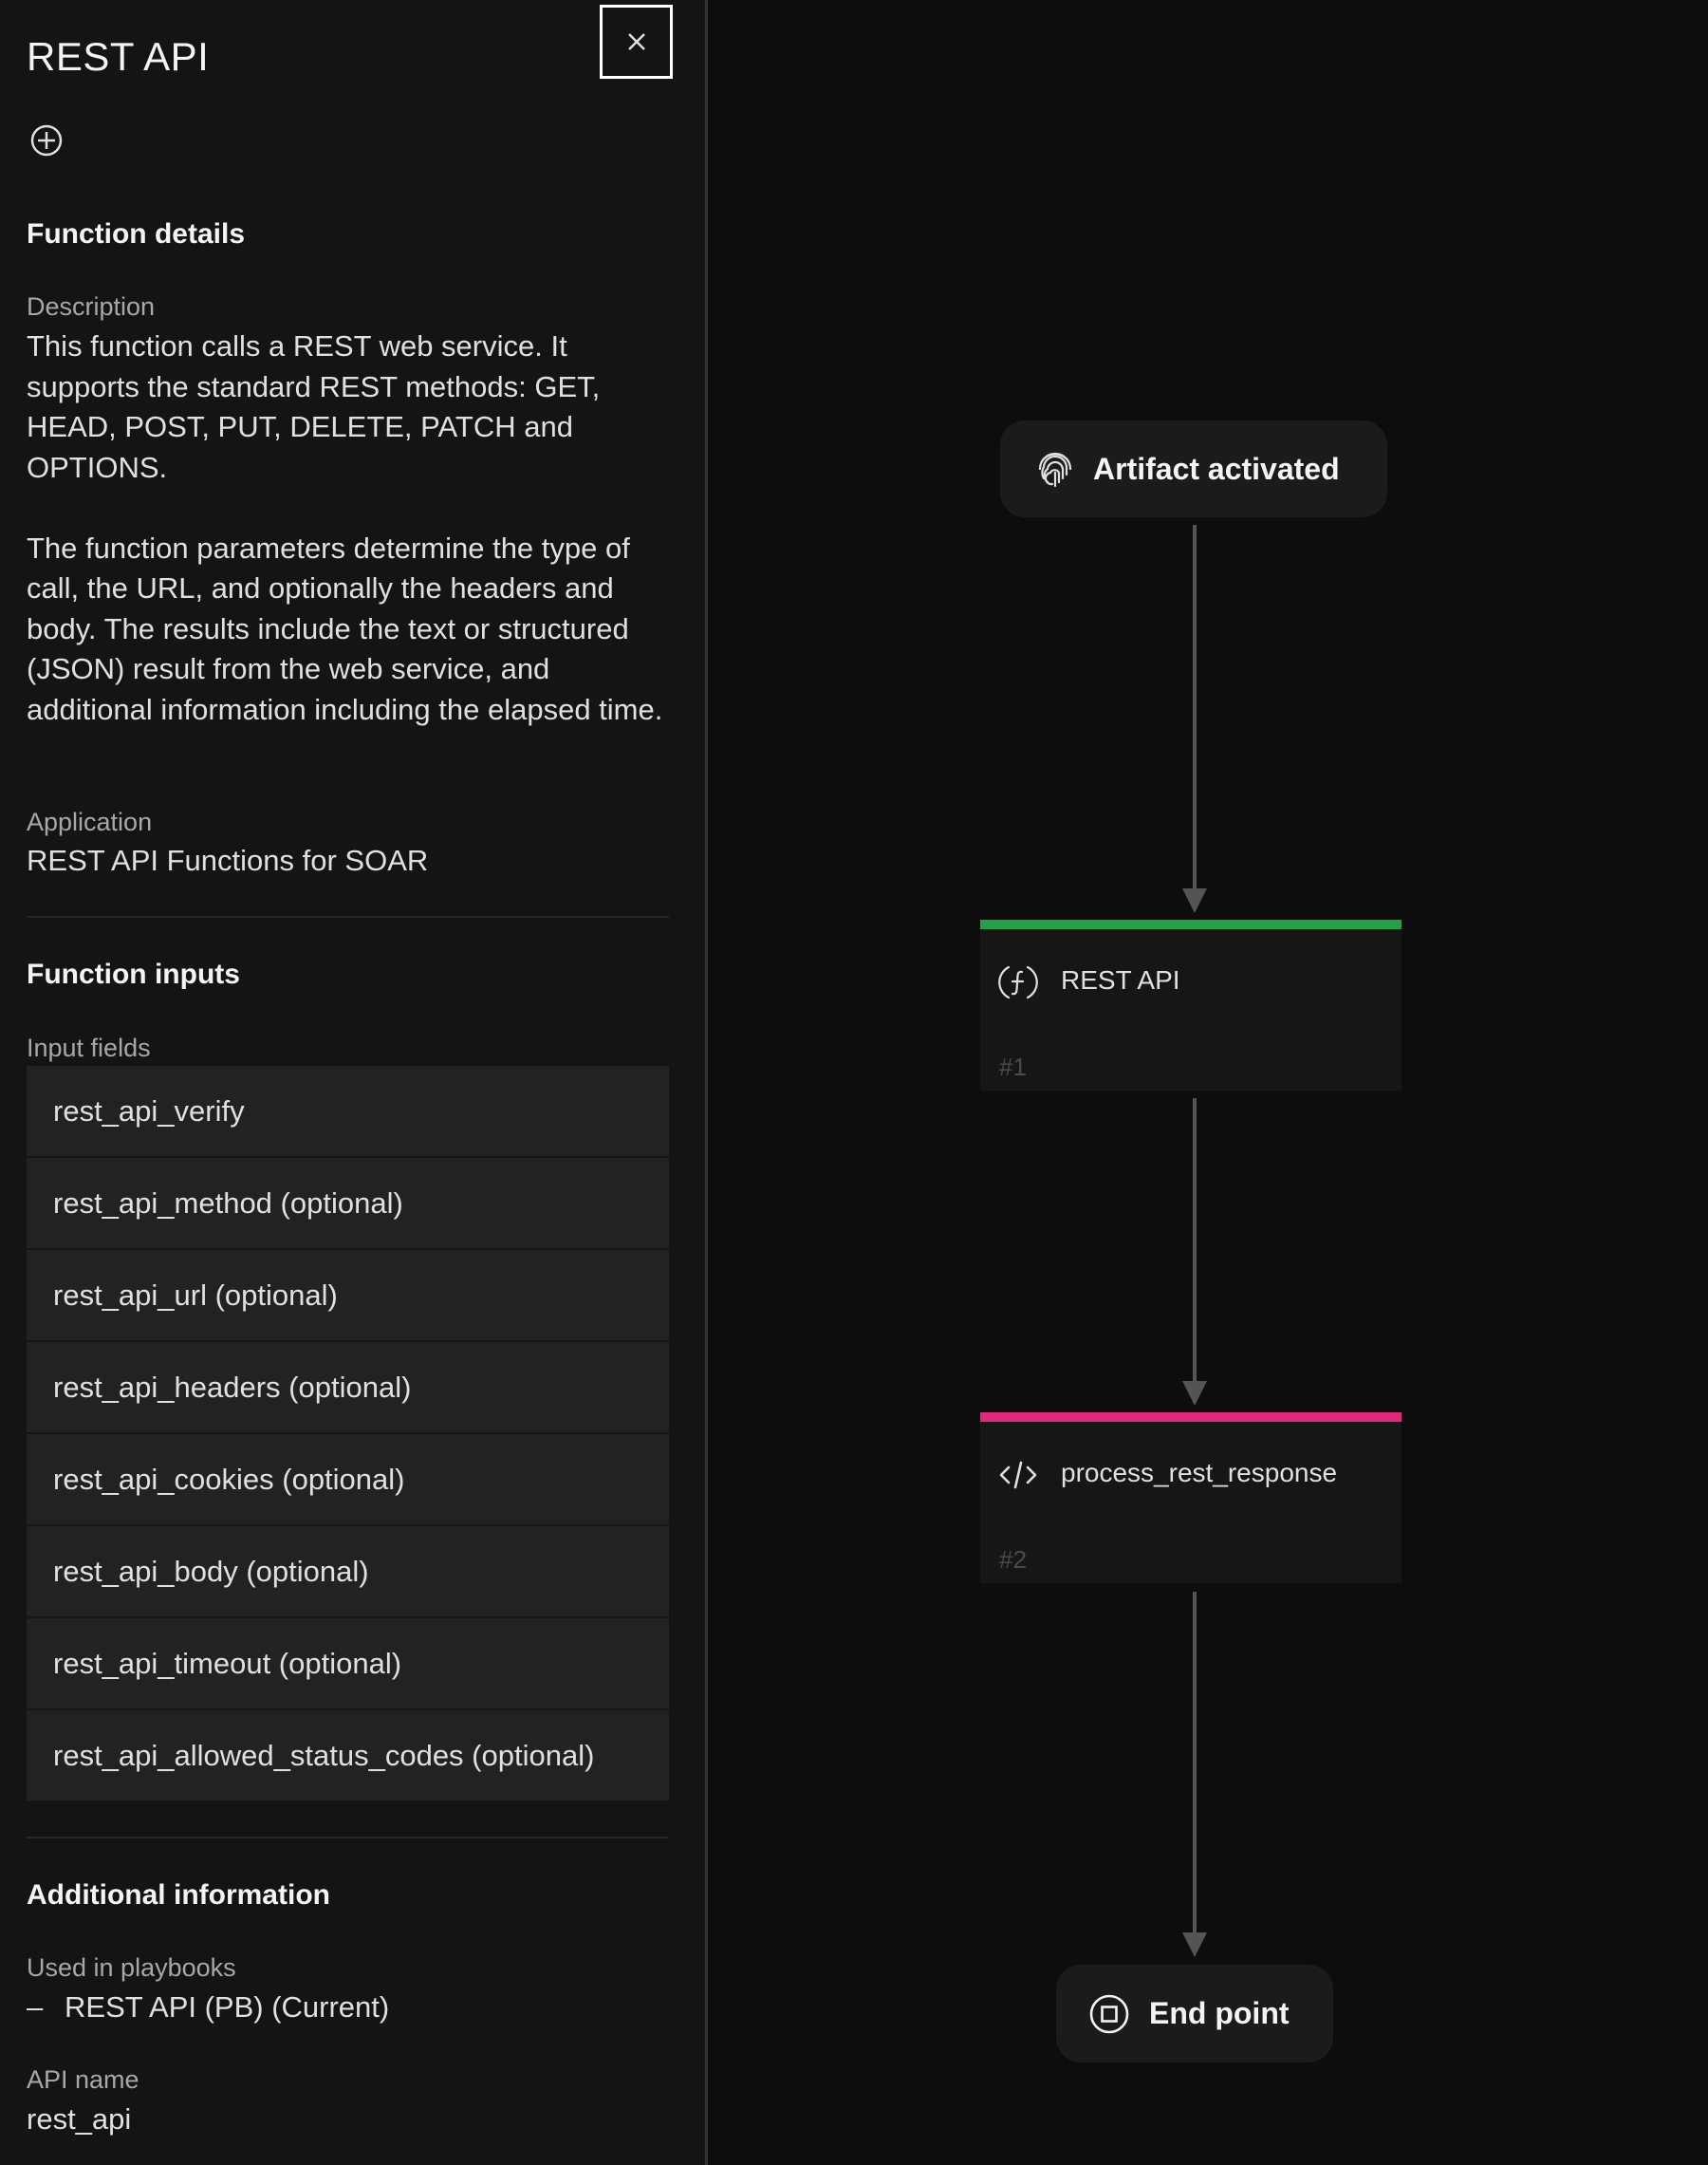 The image size is (1708, 2165). Describe the element at coordinates (348, 1755) in the screenshot. I see `input-field-row: rest_api_allowed_status_codes (optional)` at that location.